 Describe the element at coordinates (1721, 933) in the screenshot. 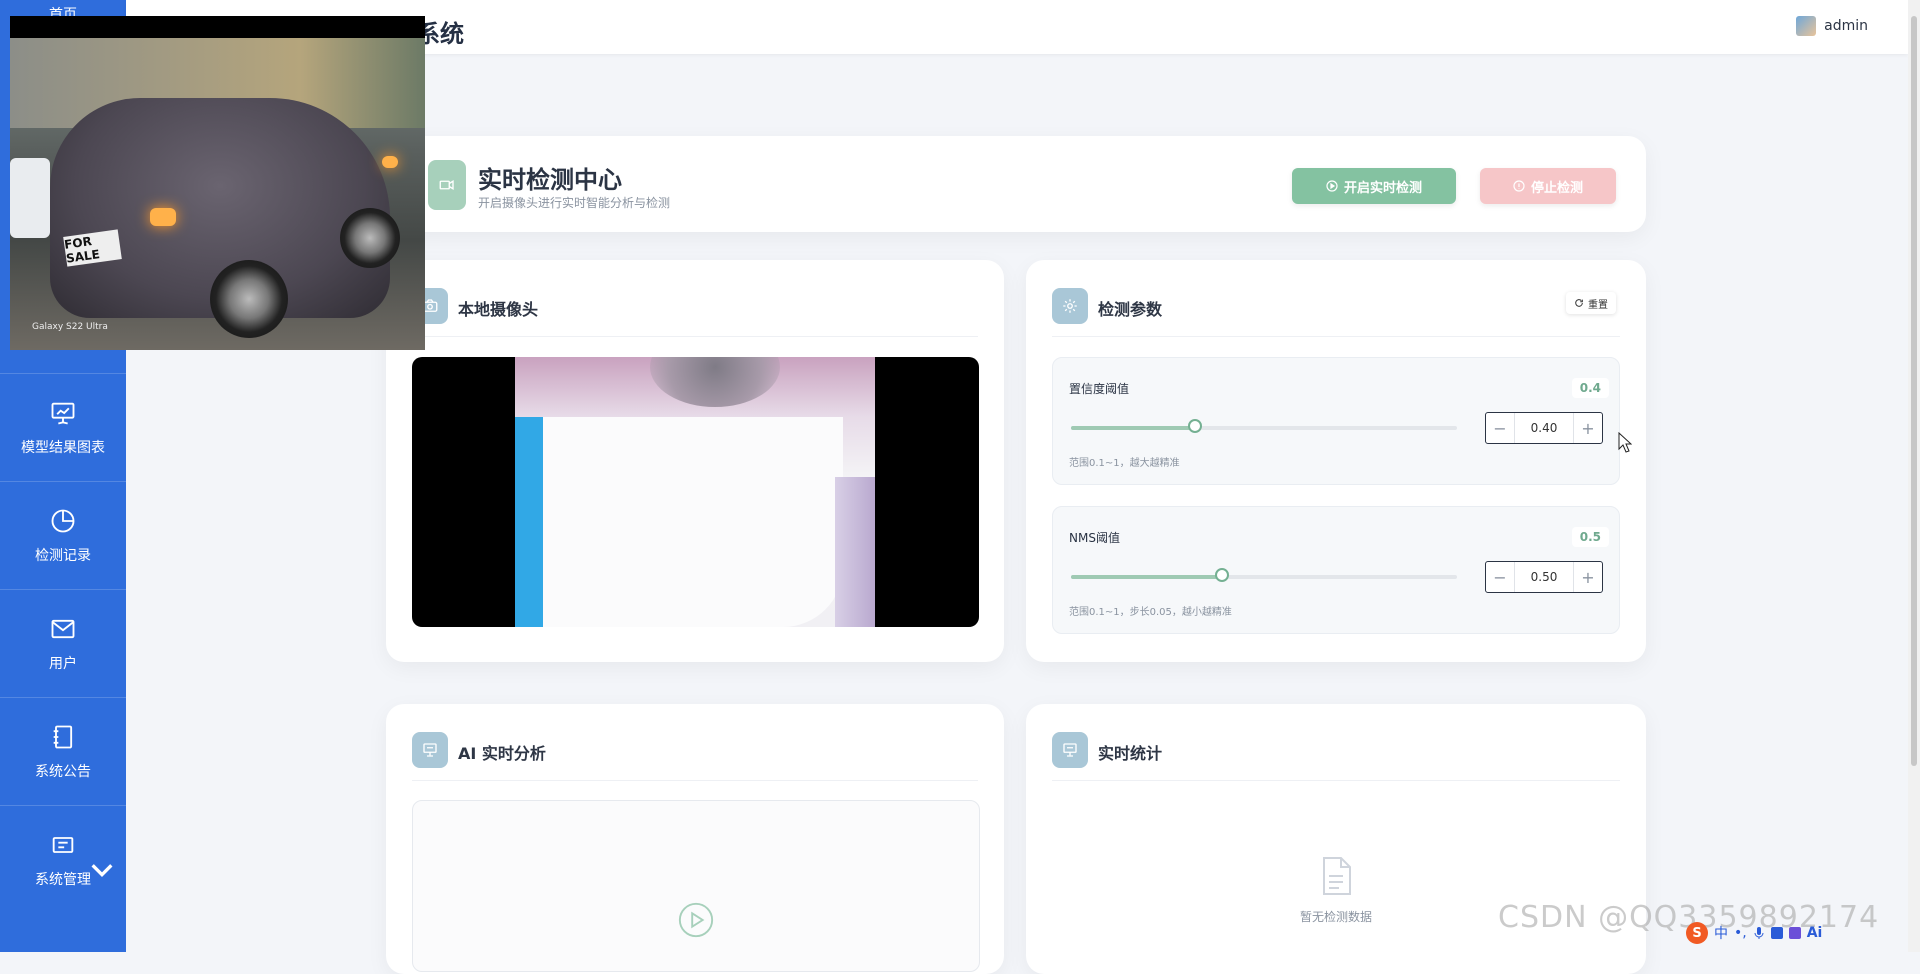

I see `ime-language: 中` at that location.